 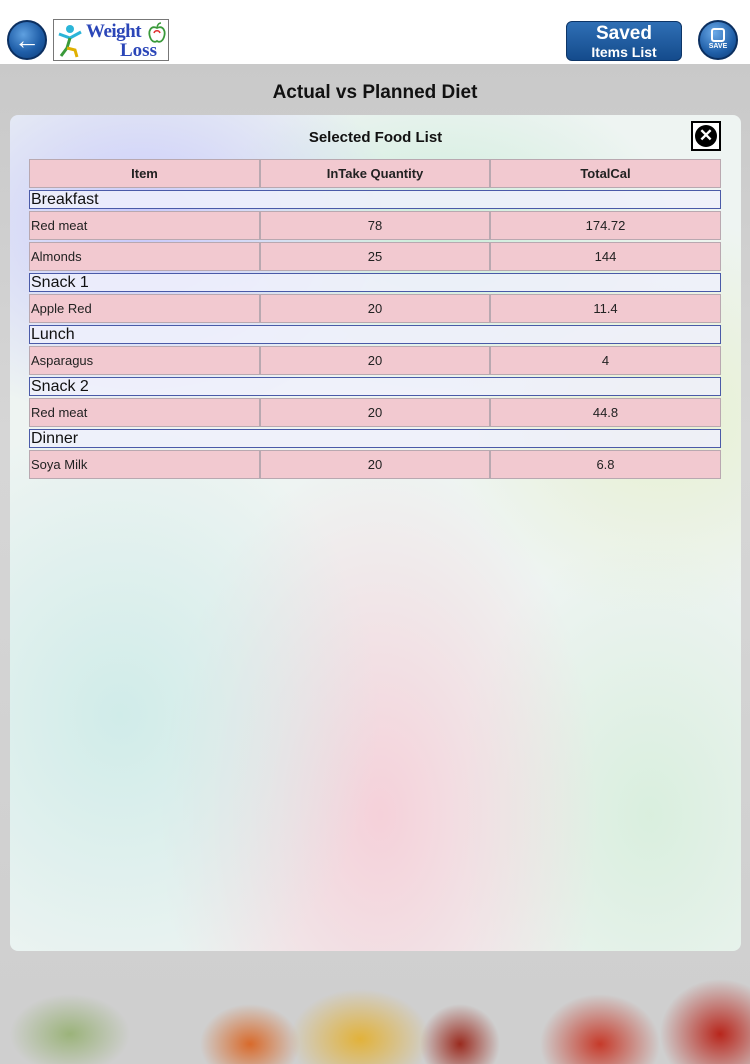 I want to click on arrow-left-icon: ←, so click(x=27, y=40).